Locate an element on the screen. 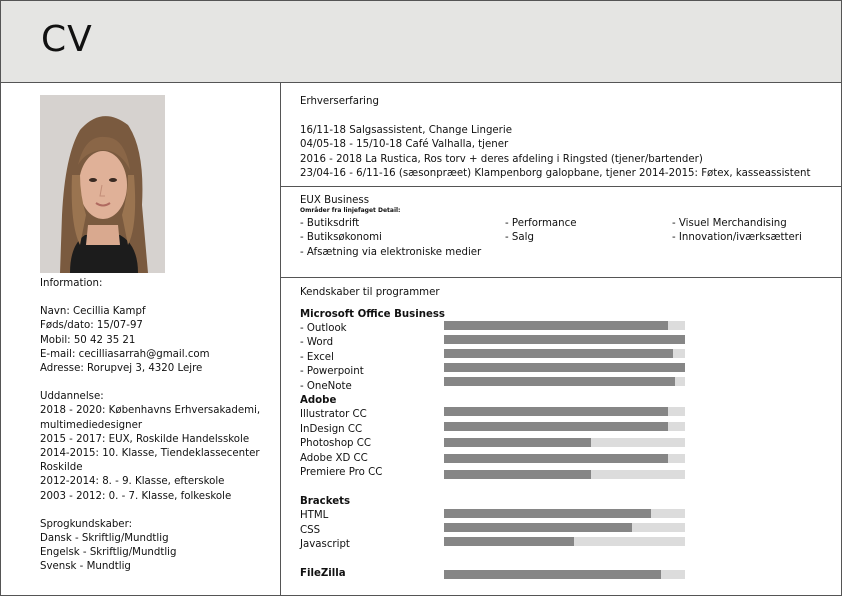 The height and width of the screenshot is (596, 842). skill-label: CSS is located at coordinates (310, 530).